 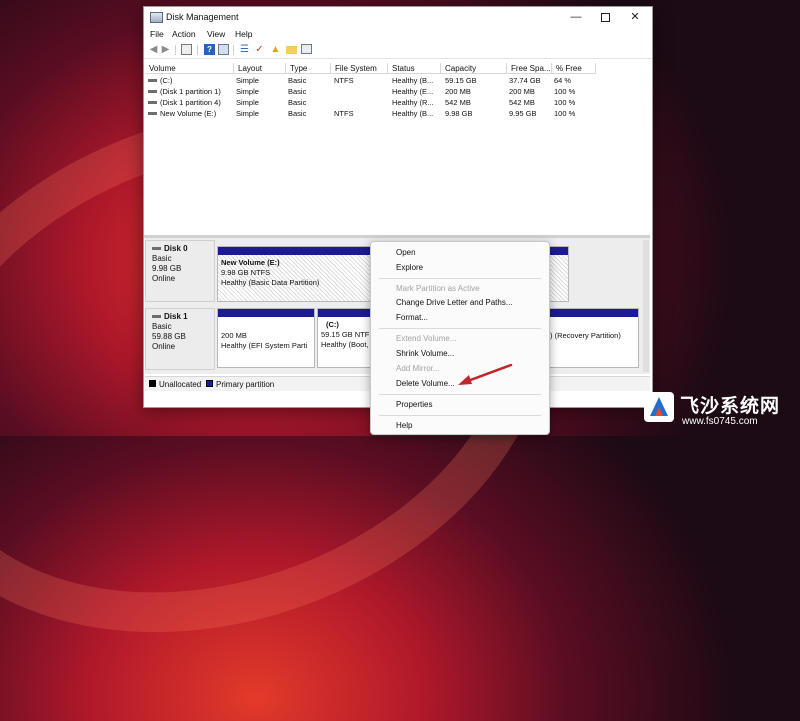 I want to click on graph-scrollbar, so click(x=646, y=306).